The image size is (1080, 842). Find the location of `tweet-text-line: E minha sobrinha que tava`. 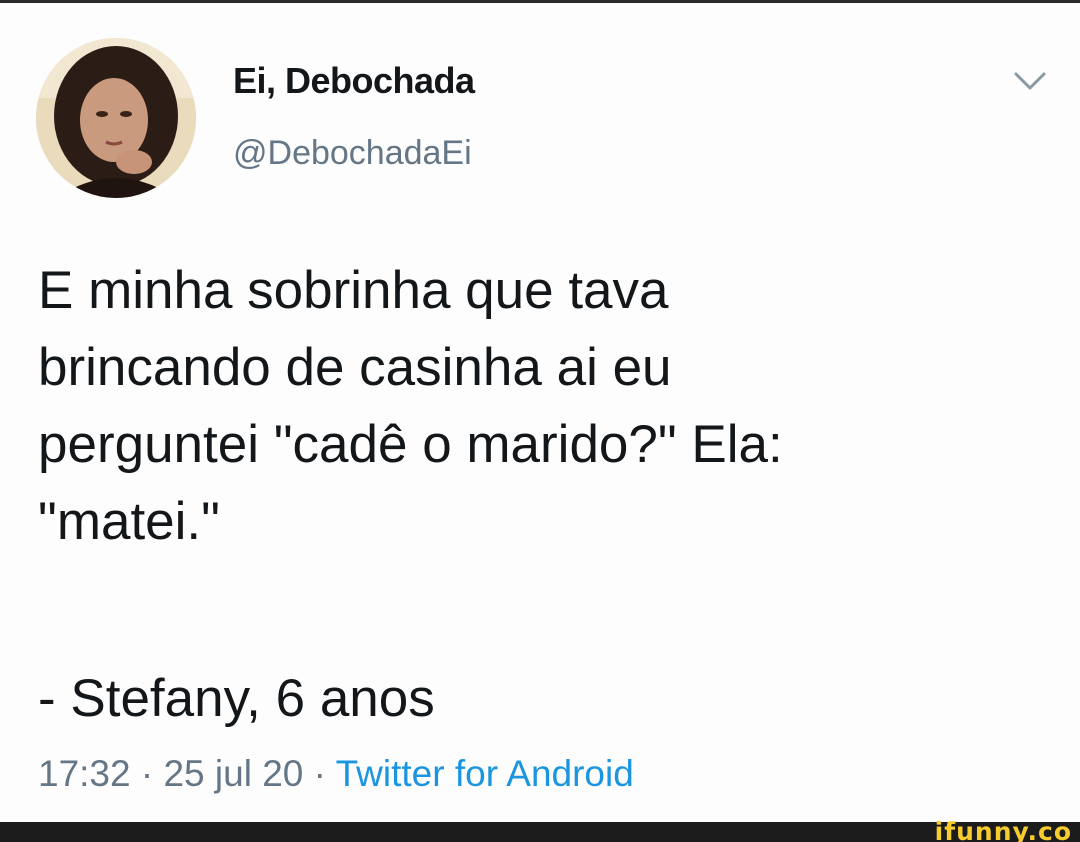

tweet-text-line: E minha sobrinha que tava is located at coordinates (353, 290).